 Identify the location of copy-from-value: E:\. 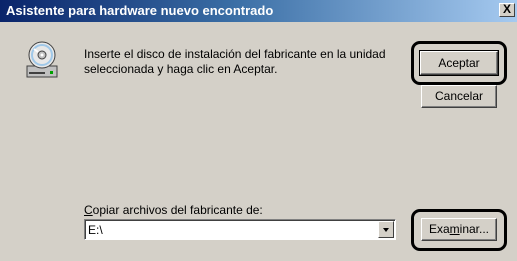
(95, 230).